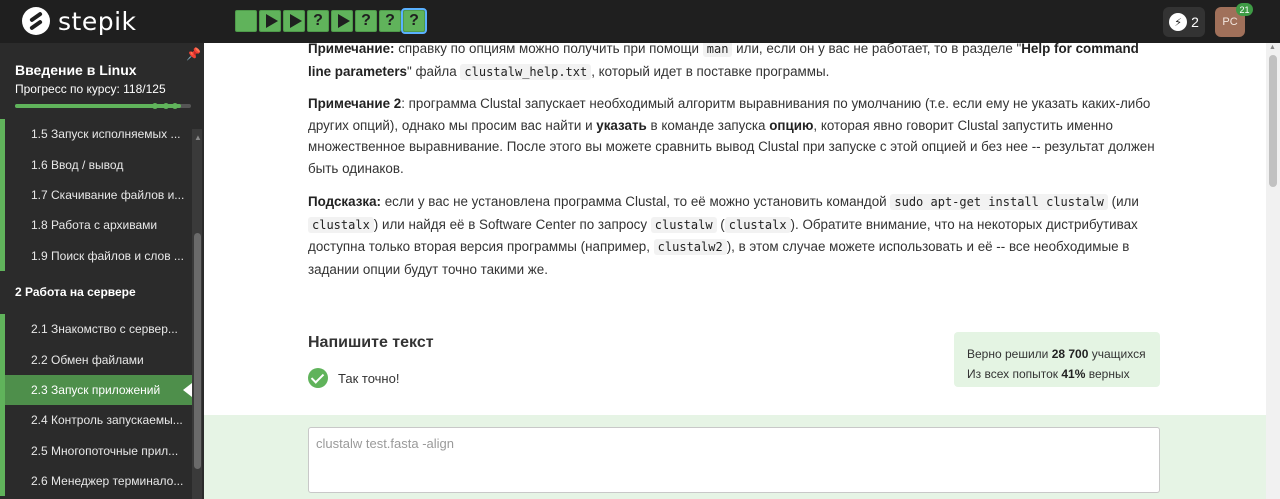 The image size is (1280, 499). Describe the element at coordinates (734, 460) in the screenshot. I see `answer-input: clustalw test.fasta -align` at that location.